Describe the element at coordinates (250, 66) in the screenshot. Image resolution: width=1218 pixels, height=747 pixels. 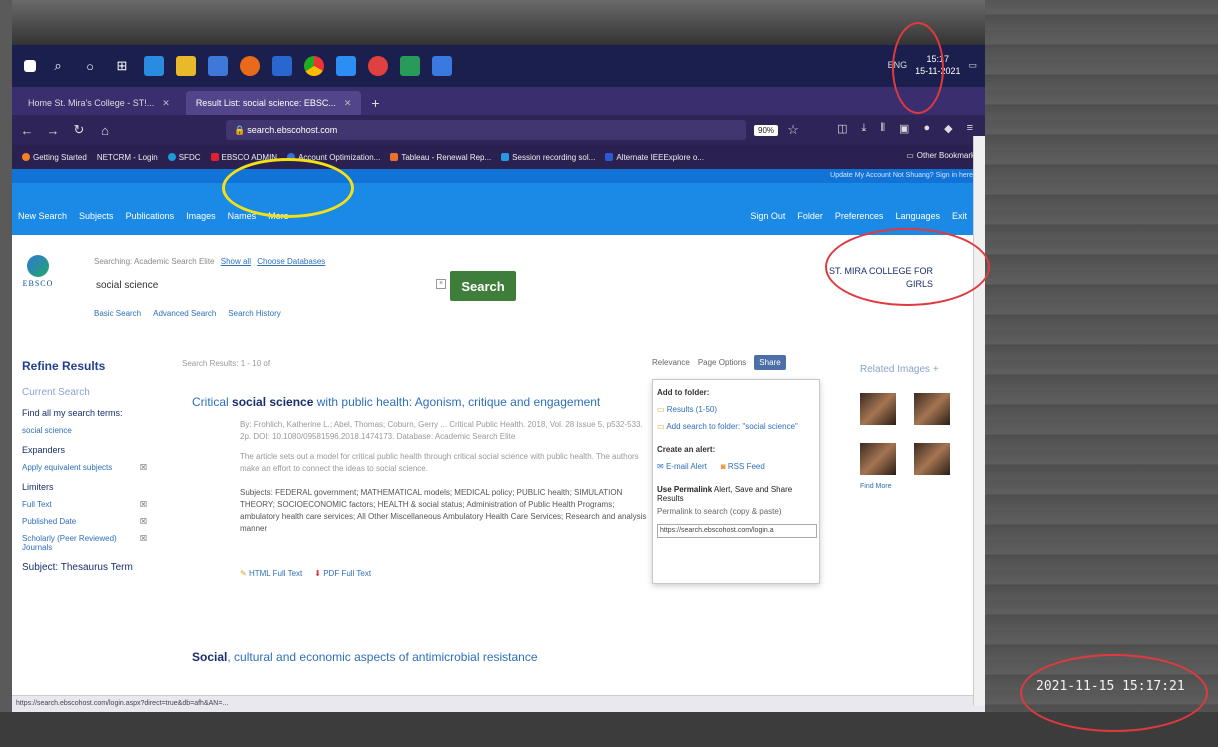
I see `firefox-icon` at that location.